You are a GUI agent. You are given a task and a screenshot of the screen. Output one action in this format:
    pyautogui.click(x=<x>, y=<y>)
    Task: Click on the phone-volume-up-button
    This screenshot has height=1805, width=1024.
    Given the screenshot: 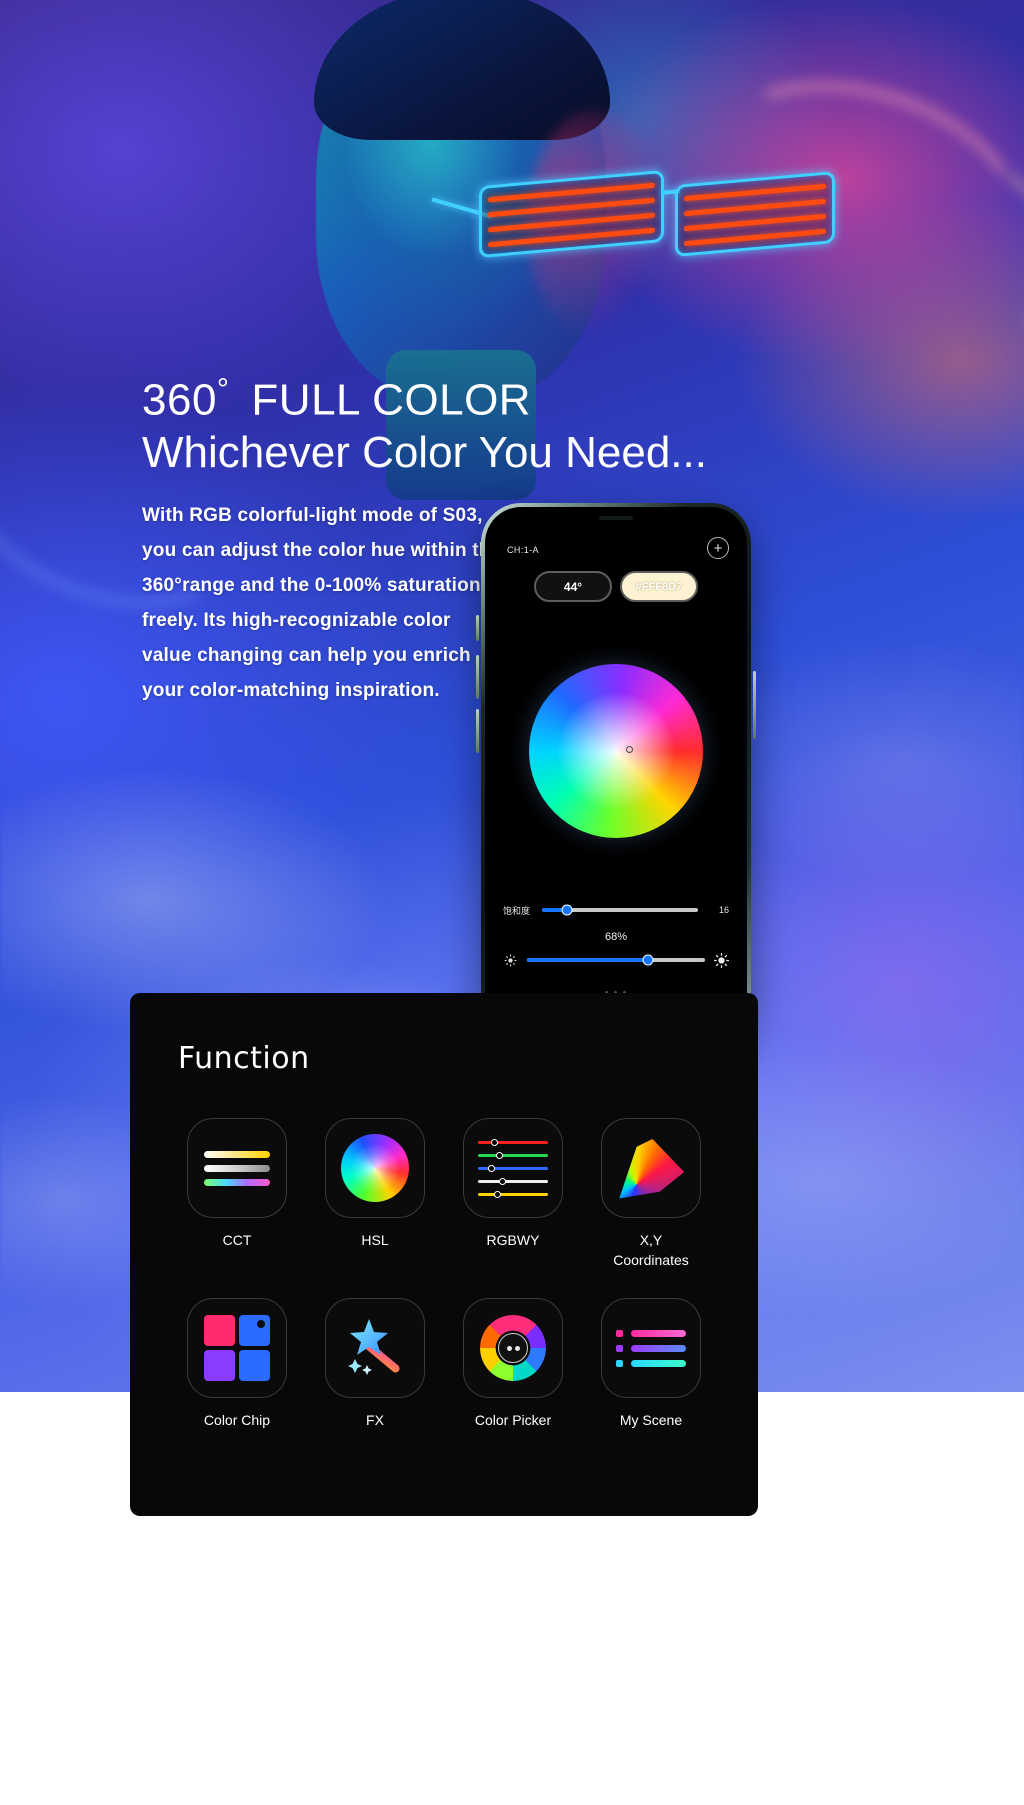 What is the action you would take?
    pyautogui.click(x=477, y=677)
    